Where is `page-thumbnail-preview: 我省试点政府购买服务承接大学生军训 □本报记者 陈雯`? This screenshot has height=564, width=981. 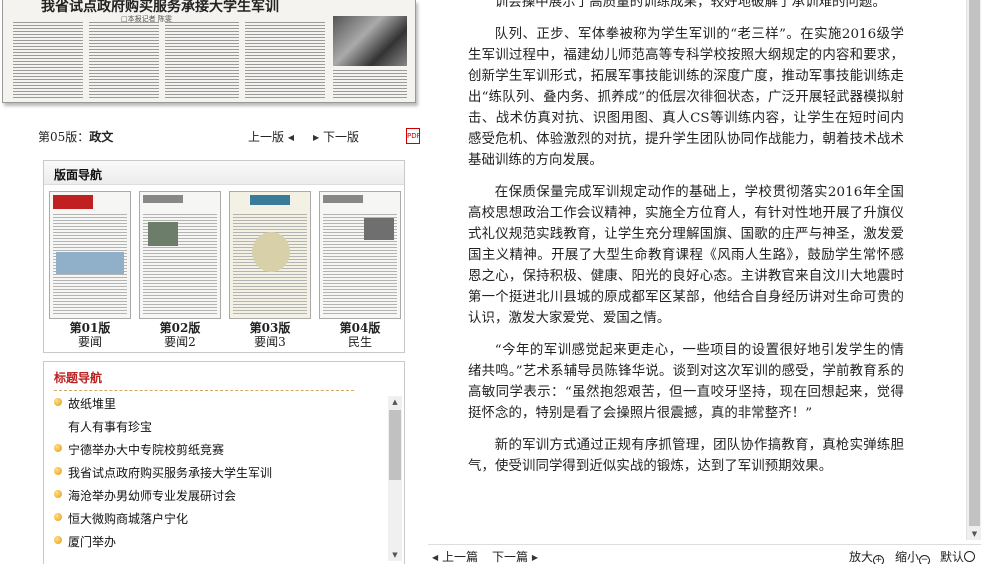
page-thumbnail-preview: 我省试点政府购买服务承接大学生军训 □本报记者 陈雯 is located at coordinates (209, 51).